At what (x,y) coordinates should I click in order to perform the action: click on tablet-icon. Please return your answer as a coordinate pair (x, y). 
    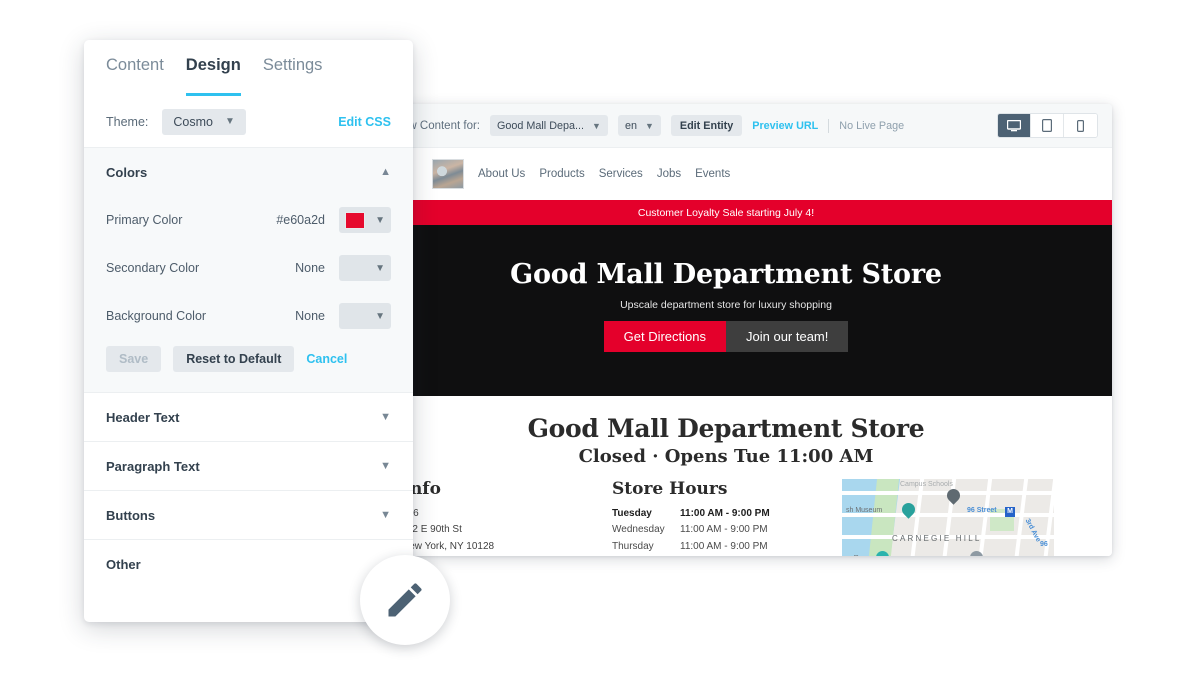
    Looking at the image, I should click on (1047, 125).